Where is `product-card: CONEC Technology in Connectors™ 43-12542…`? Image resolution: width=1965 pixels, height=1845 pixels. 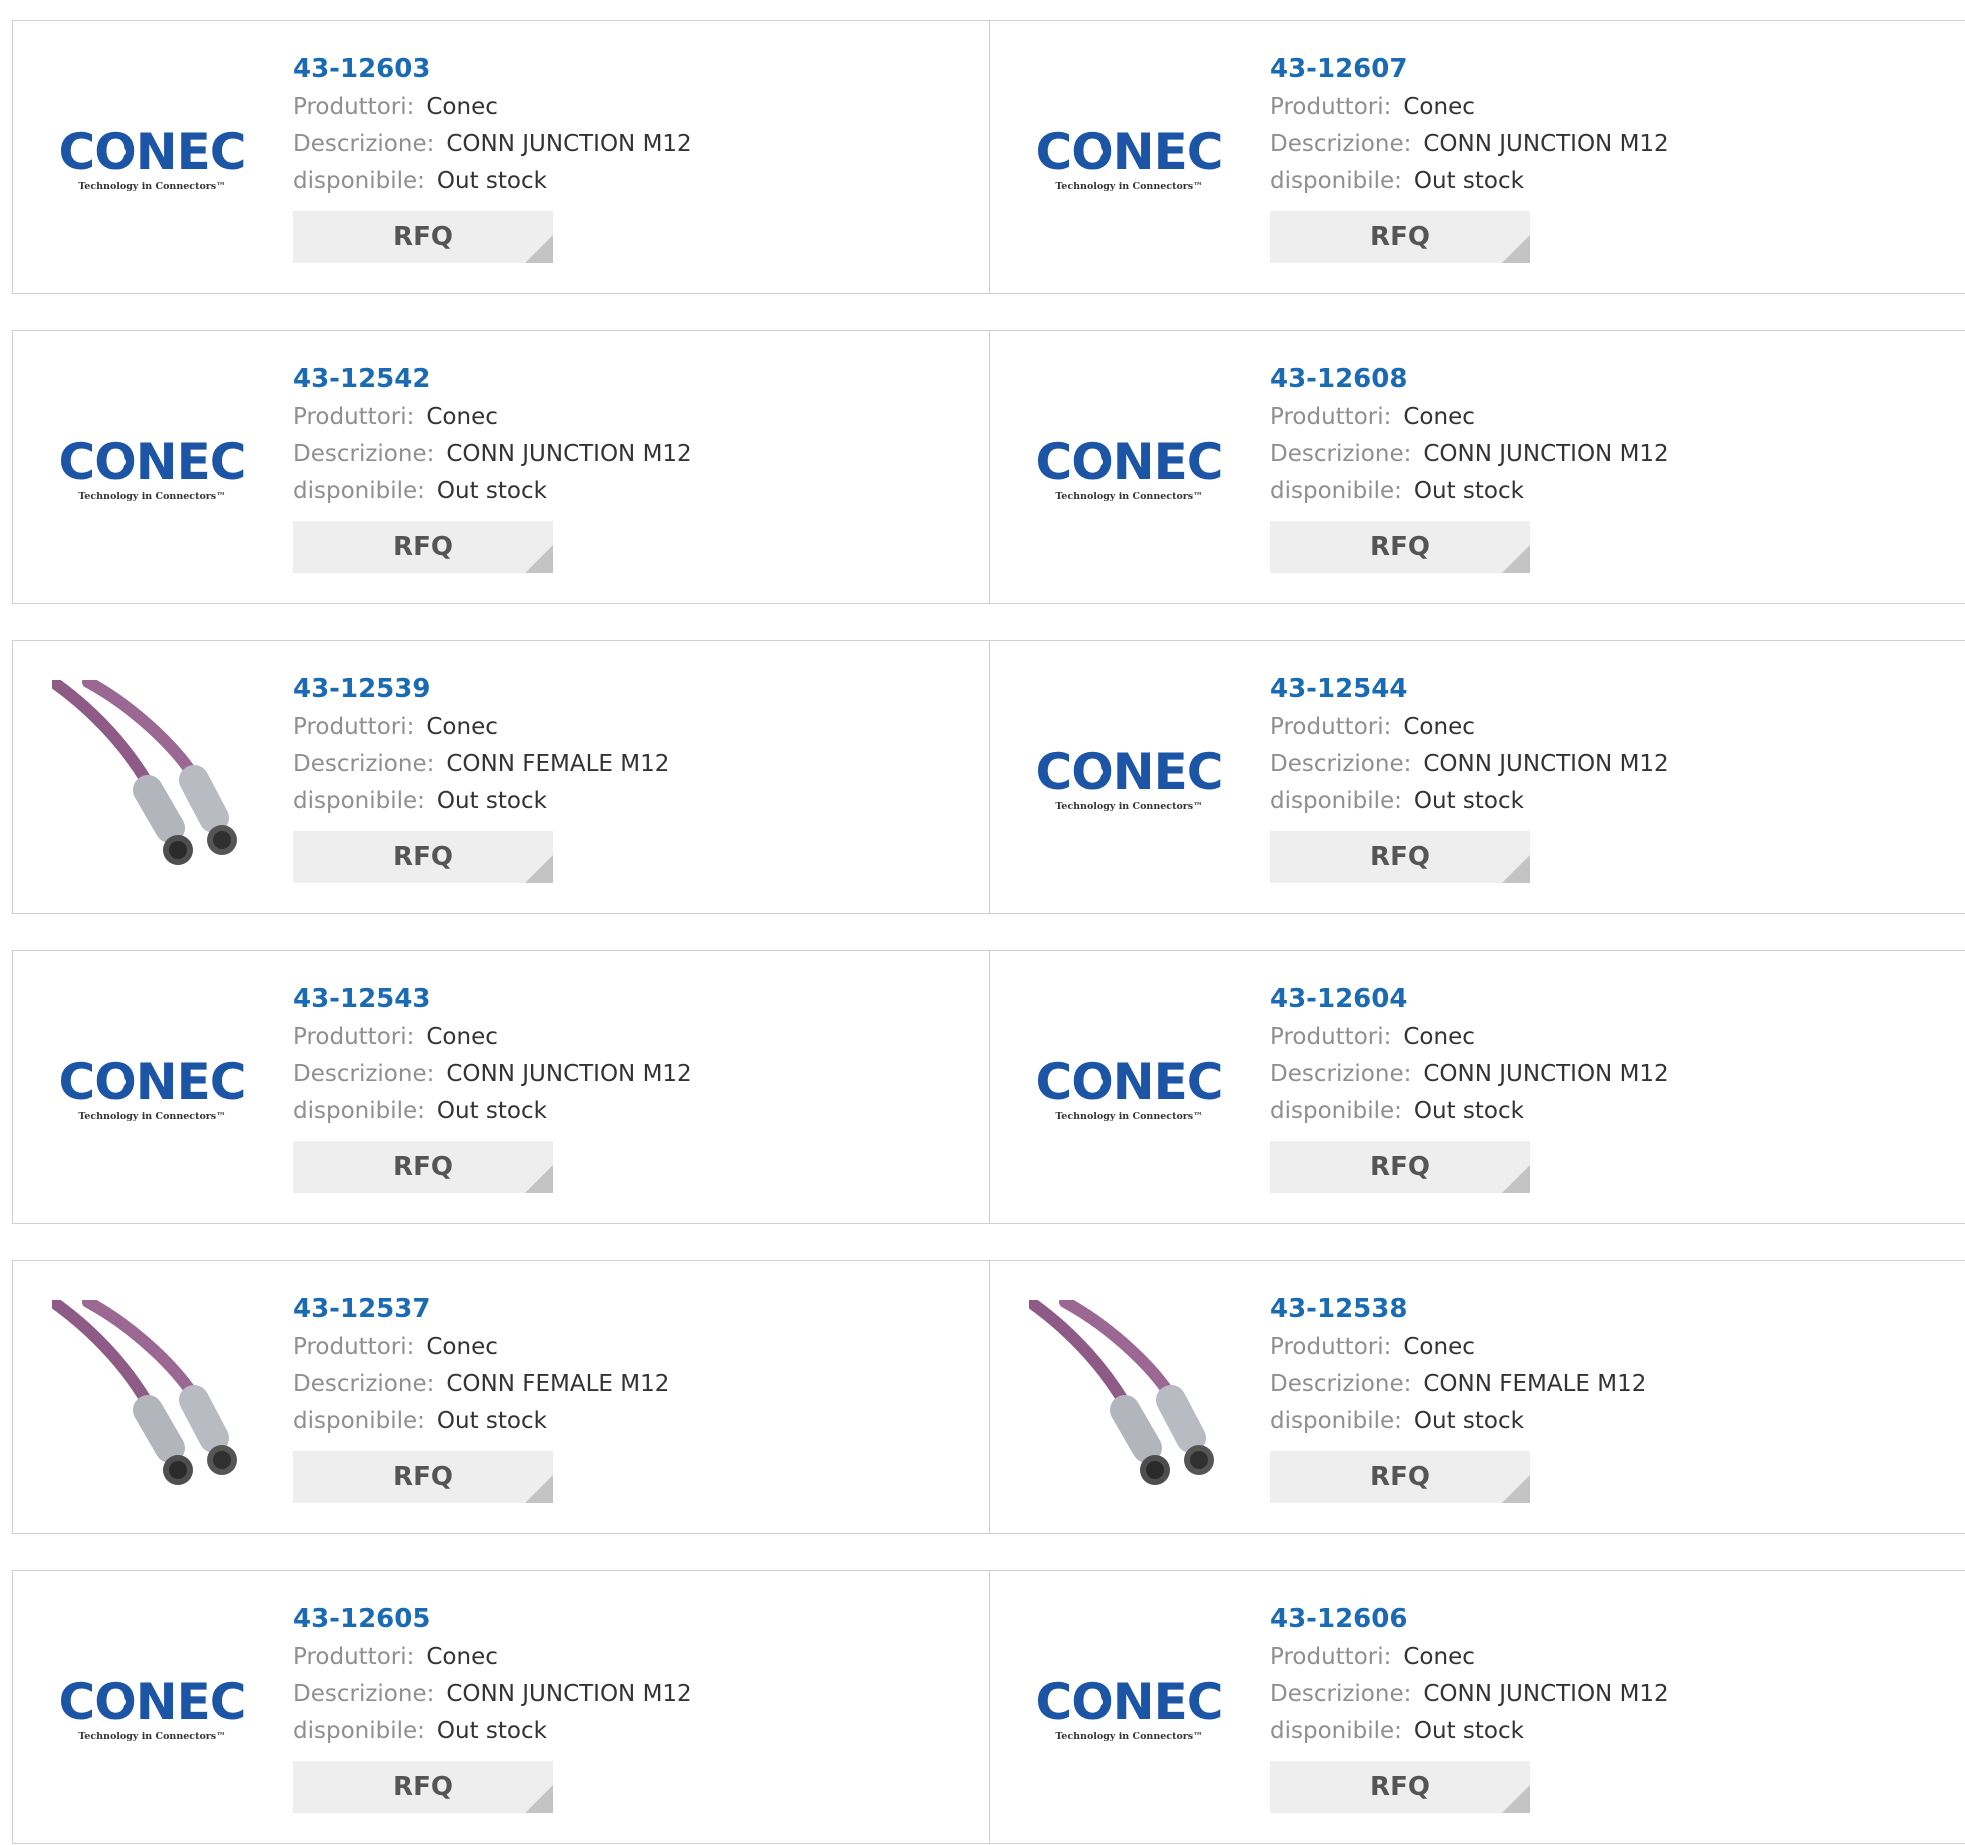
product-card: CONEC Technology in Connectors™ 43-12542… is located at coordinates (501, 467).